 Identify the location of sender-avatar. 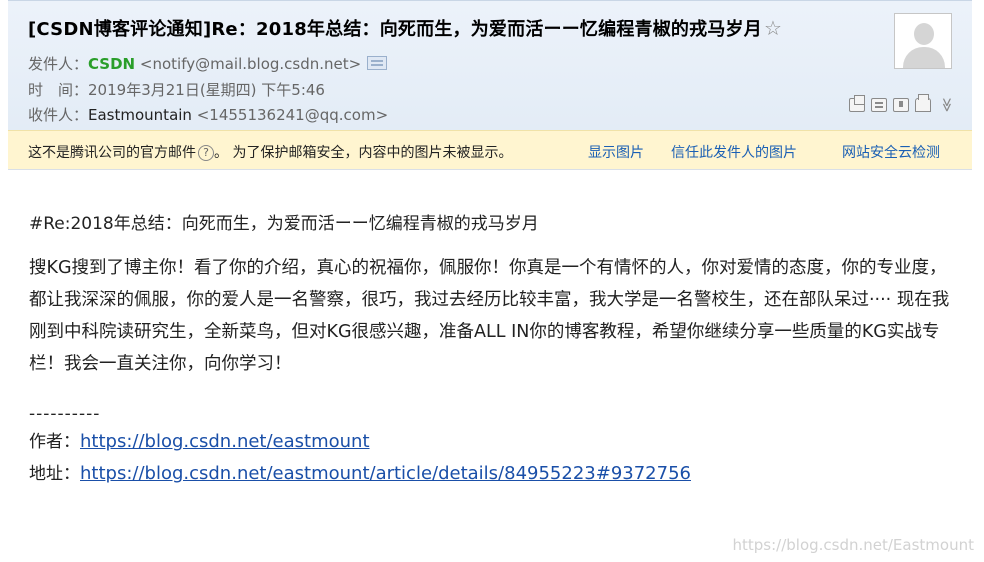
(923, 41).